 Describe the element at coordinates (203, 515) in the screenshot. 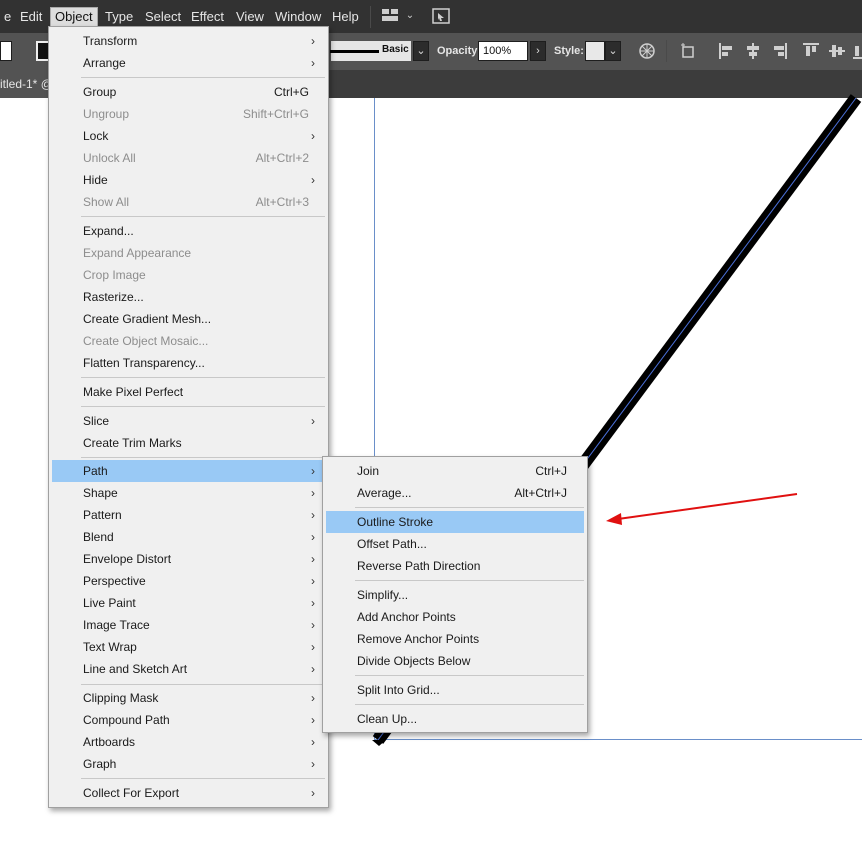

I see `menu-item-pattern: Pattern ›` at that location.